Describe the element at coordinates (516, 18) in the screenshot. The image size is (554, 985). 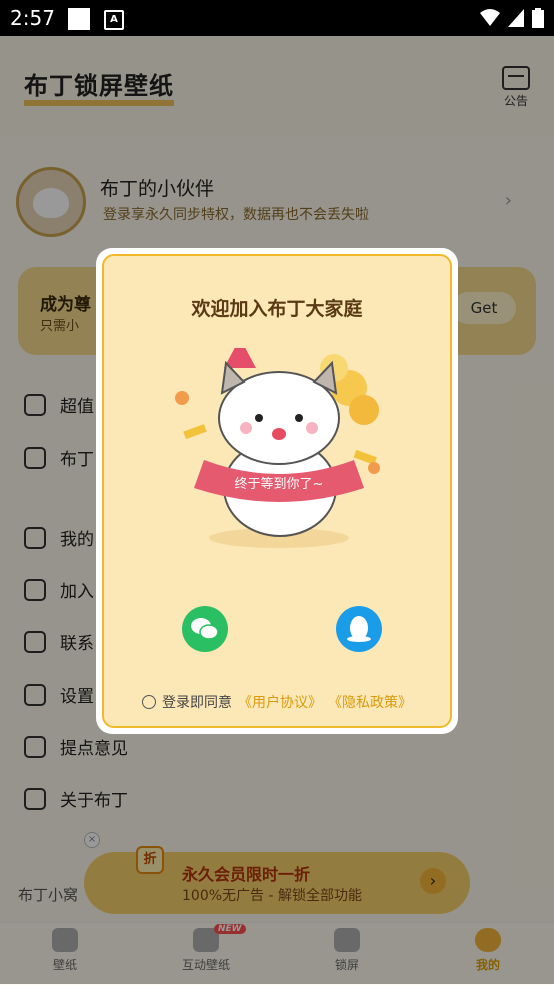
I see `signal-icon` at that location.